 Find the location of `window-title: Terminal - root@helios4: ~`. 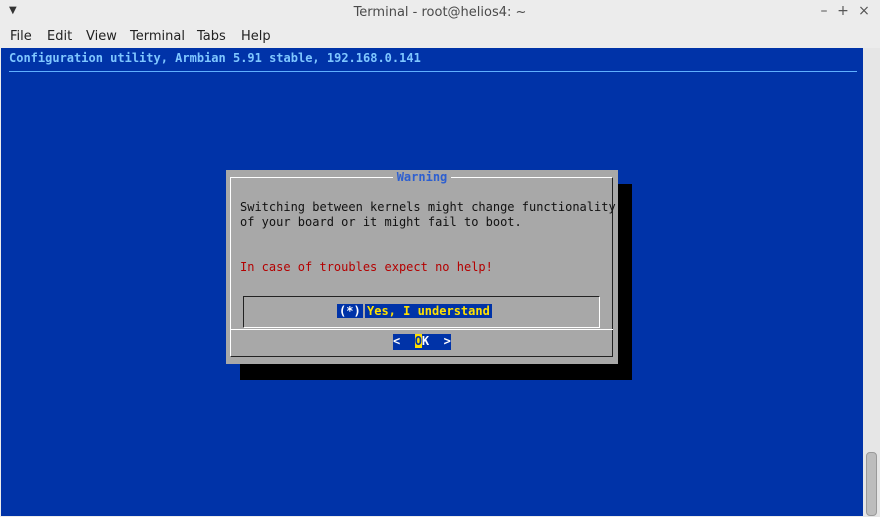

window-title: Terminal - root@helios4: ~ is located at coordinates (440, 12).